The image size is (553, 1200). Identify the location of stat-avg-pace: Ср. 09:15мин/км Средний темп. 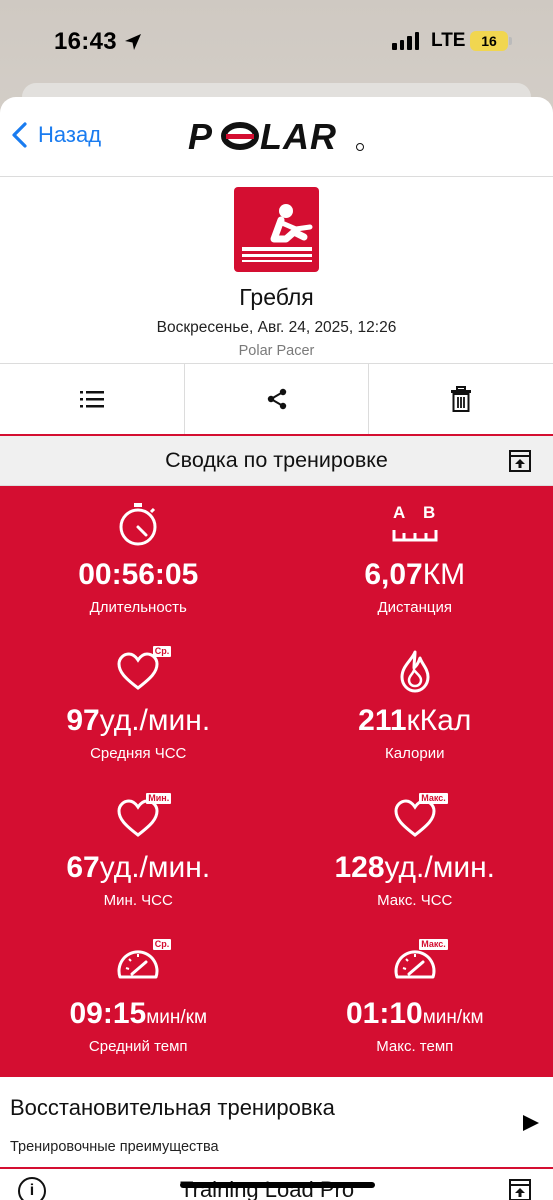
(138, 1004).